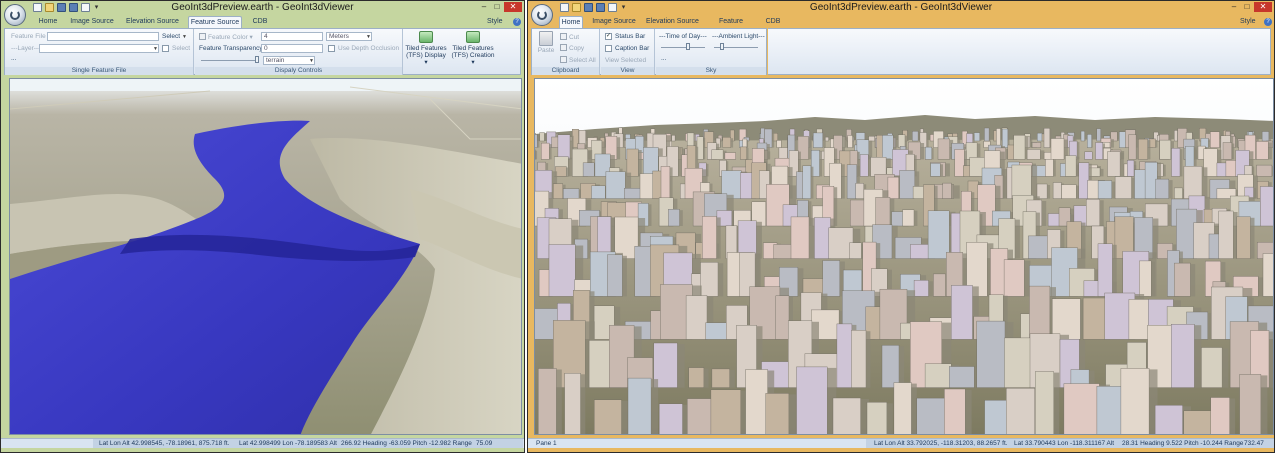 This screenshot has width=1275, height=453. I want to click on ribbon-empty-area, so click(1019, 51).